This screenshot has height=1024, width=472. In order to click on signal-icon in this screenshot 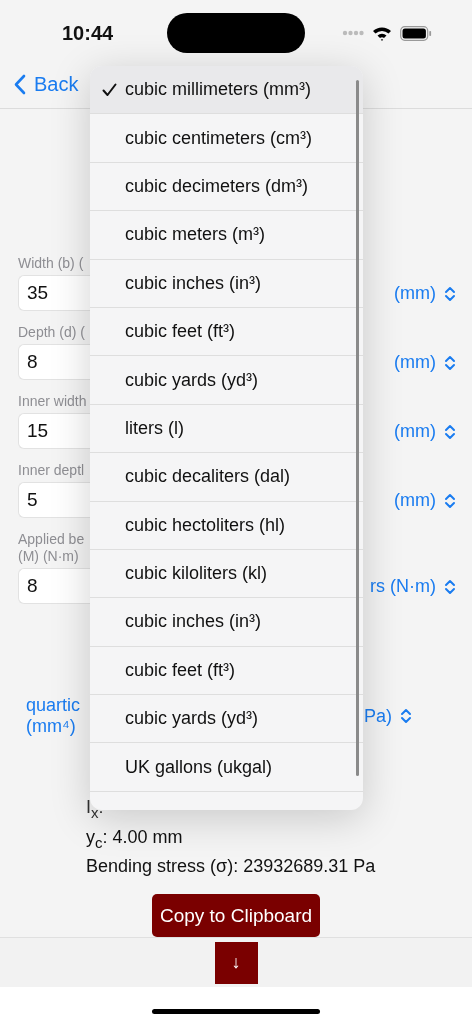, I will do `click(353, 33)`.